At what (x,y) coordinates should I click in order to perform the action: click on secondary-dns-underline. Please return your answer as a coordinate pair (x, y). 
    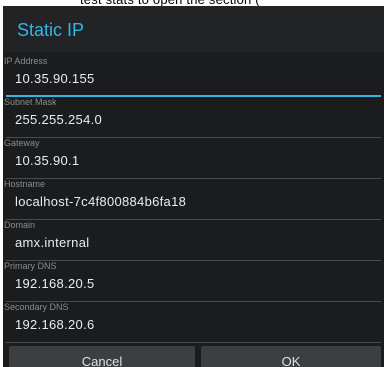
    Looking at the image, I should click on (193, 342).